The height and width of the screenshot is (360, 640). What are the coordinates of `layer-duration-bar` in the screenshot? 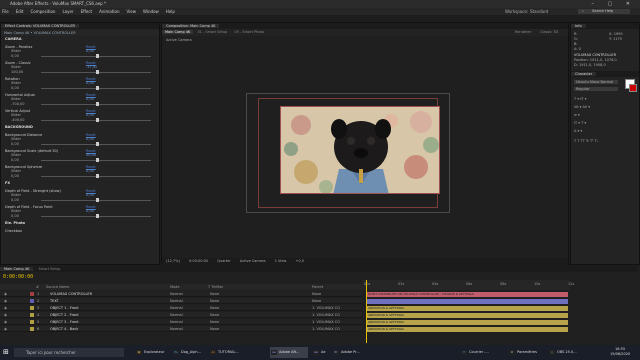 It's located at (467, 301).